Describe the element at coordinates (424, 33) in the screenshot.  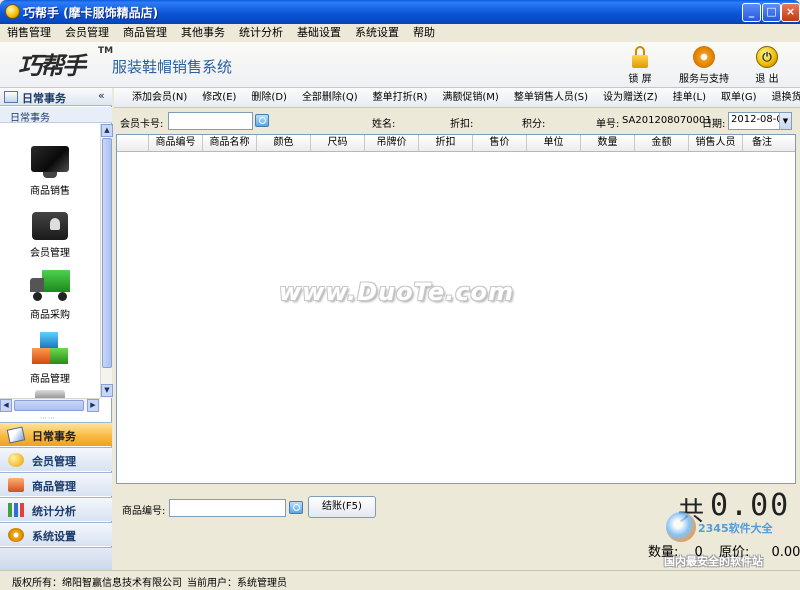
I see `menu-help: 帮助` at that location.